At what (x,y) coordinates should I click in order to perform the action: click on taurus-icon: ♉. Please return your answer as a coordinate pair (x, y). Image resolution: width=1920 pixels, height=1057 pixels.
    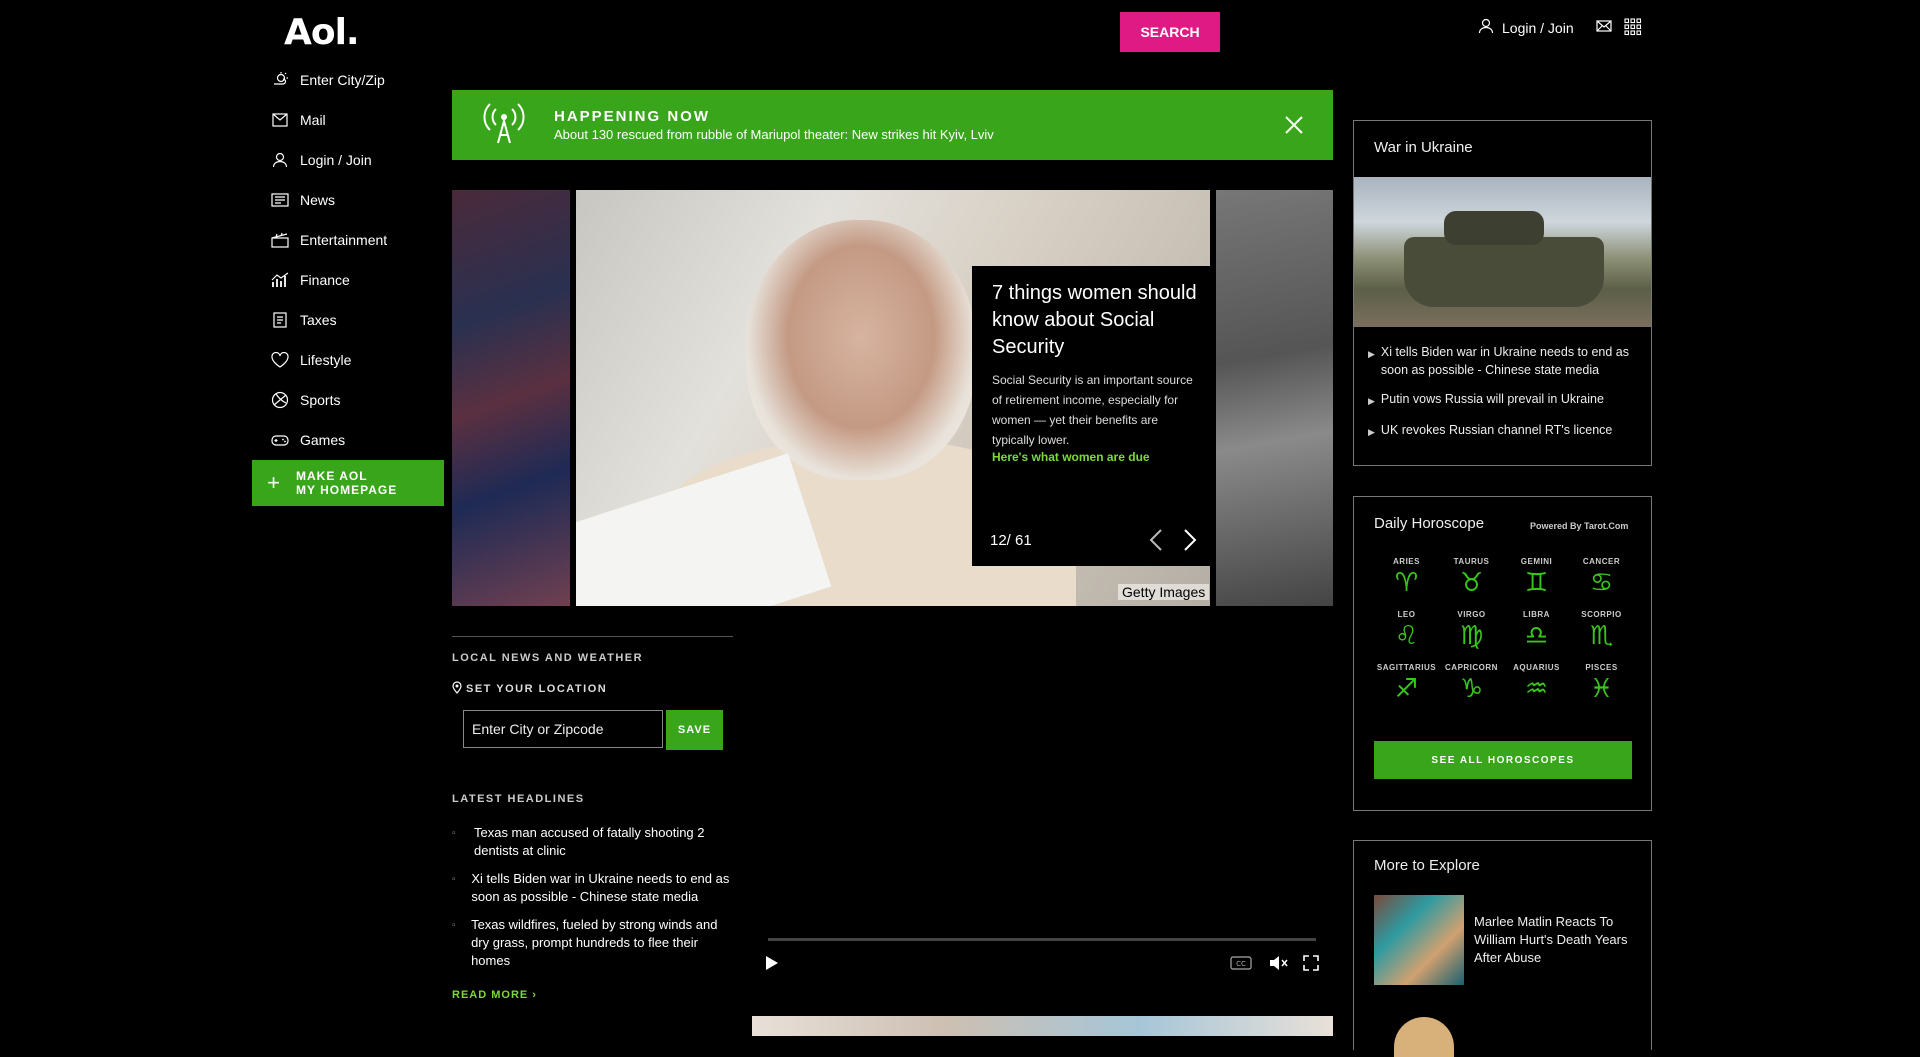
    Looking at the image, I should click on (1471, 583).